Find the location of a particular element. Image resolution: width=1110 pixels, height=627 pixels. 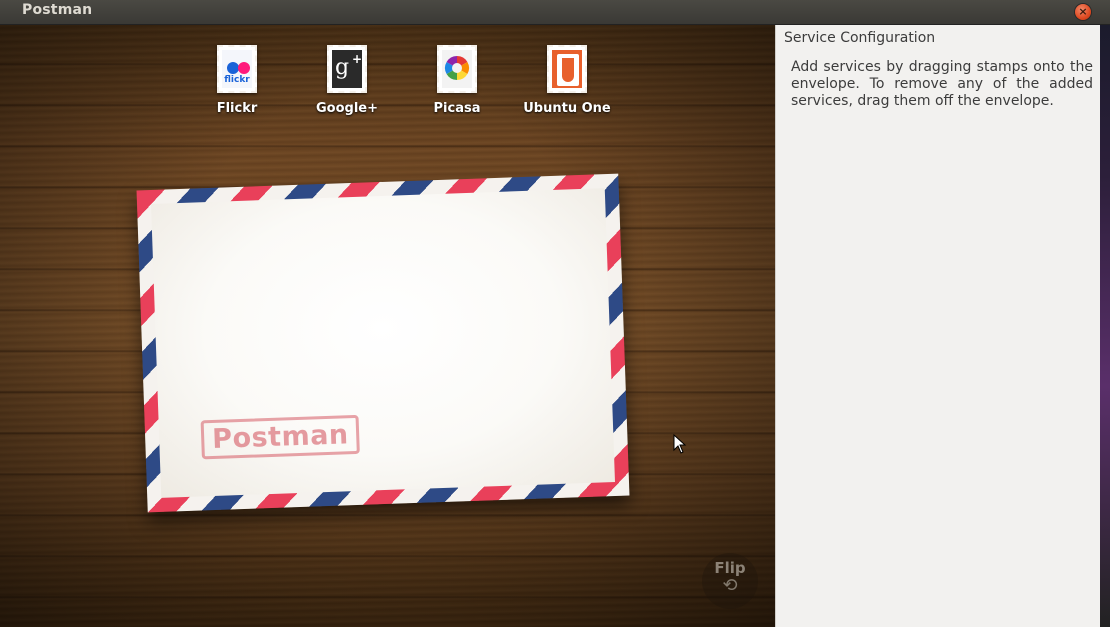

ubuntu-one-icon is located at coordinates (567, 69).